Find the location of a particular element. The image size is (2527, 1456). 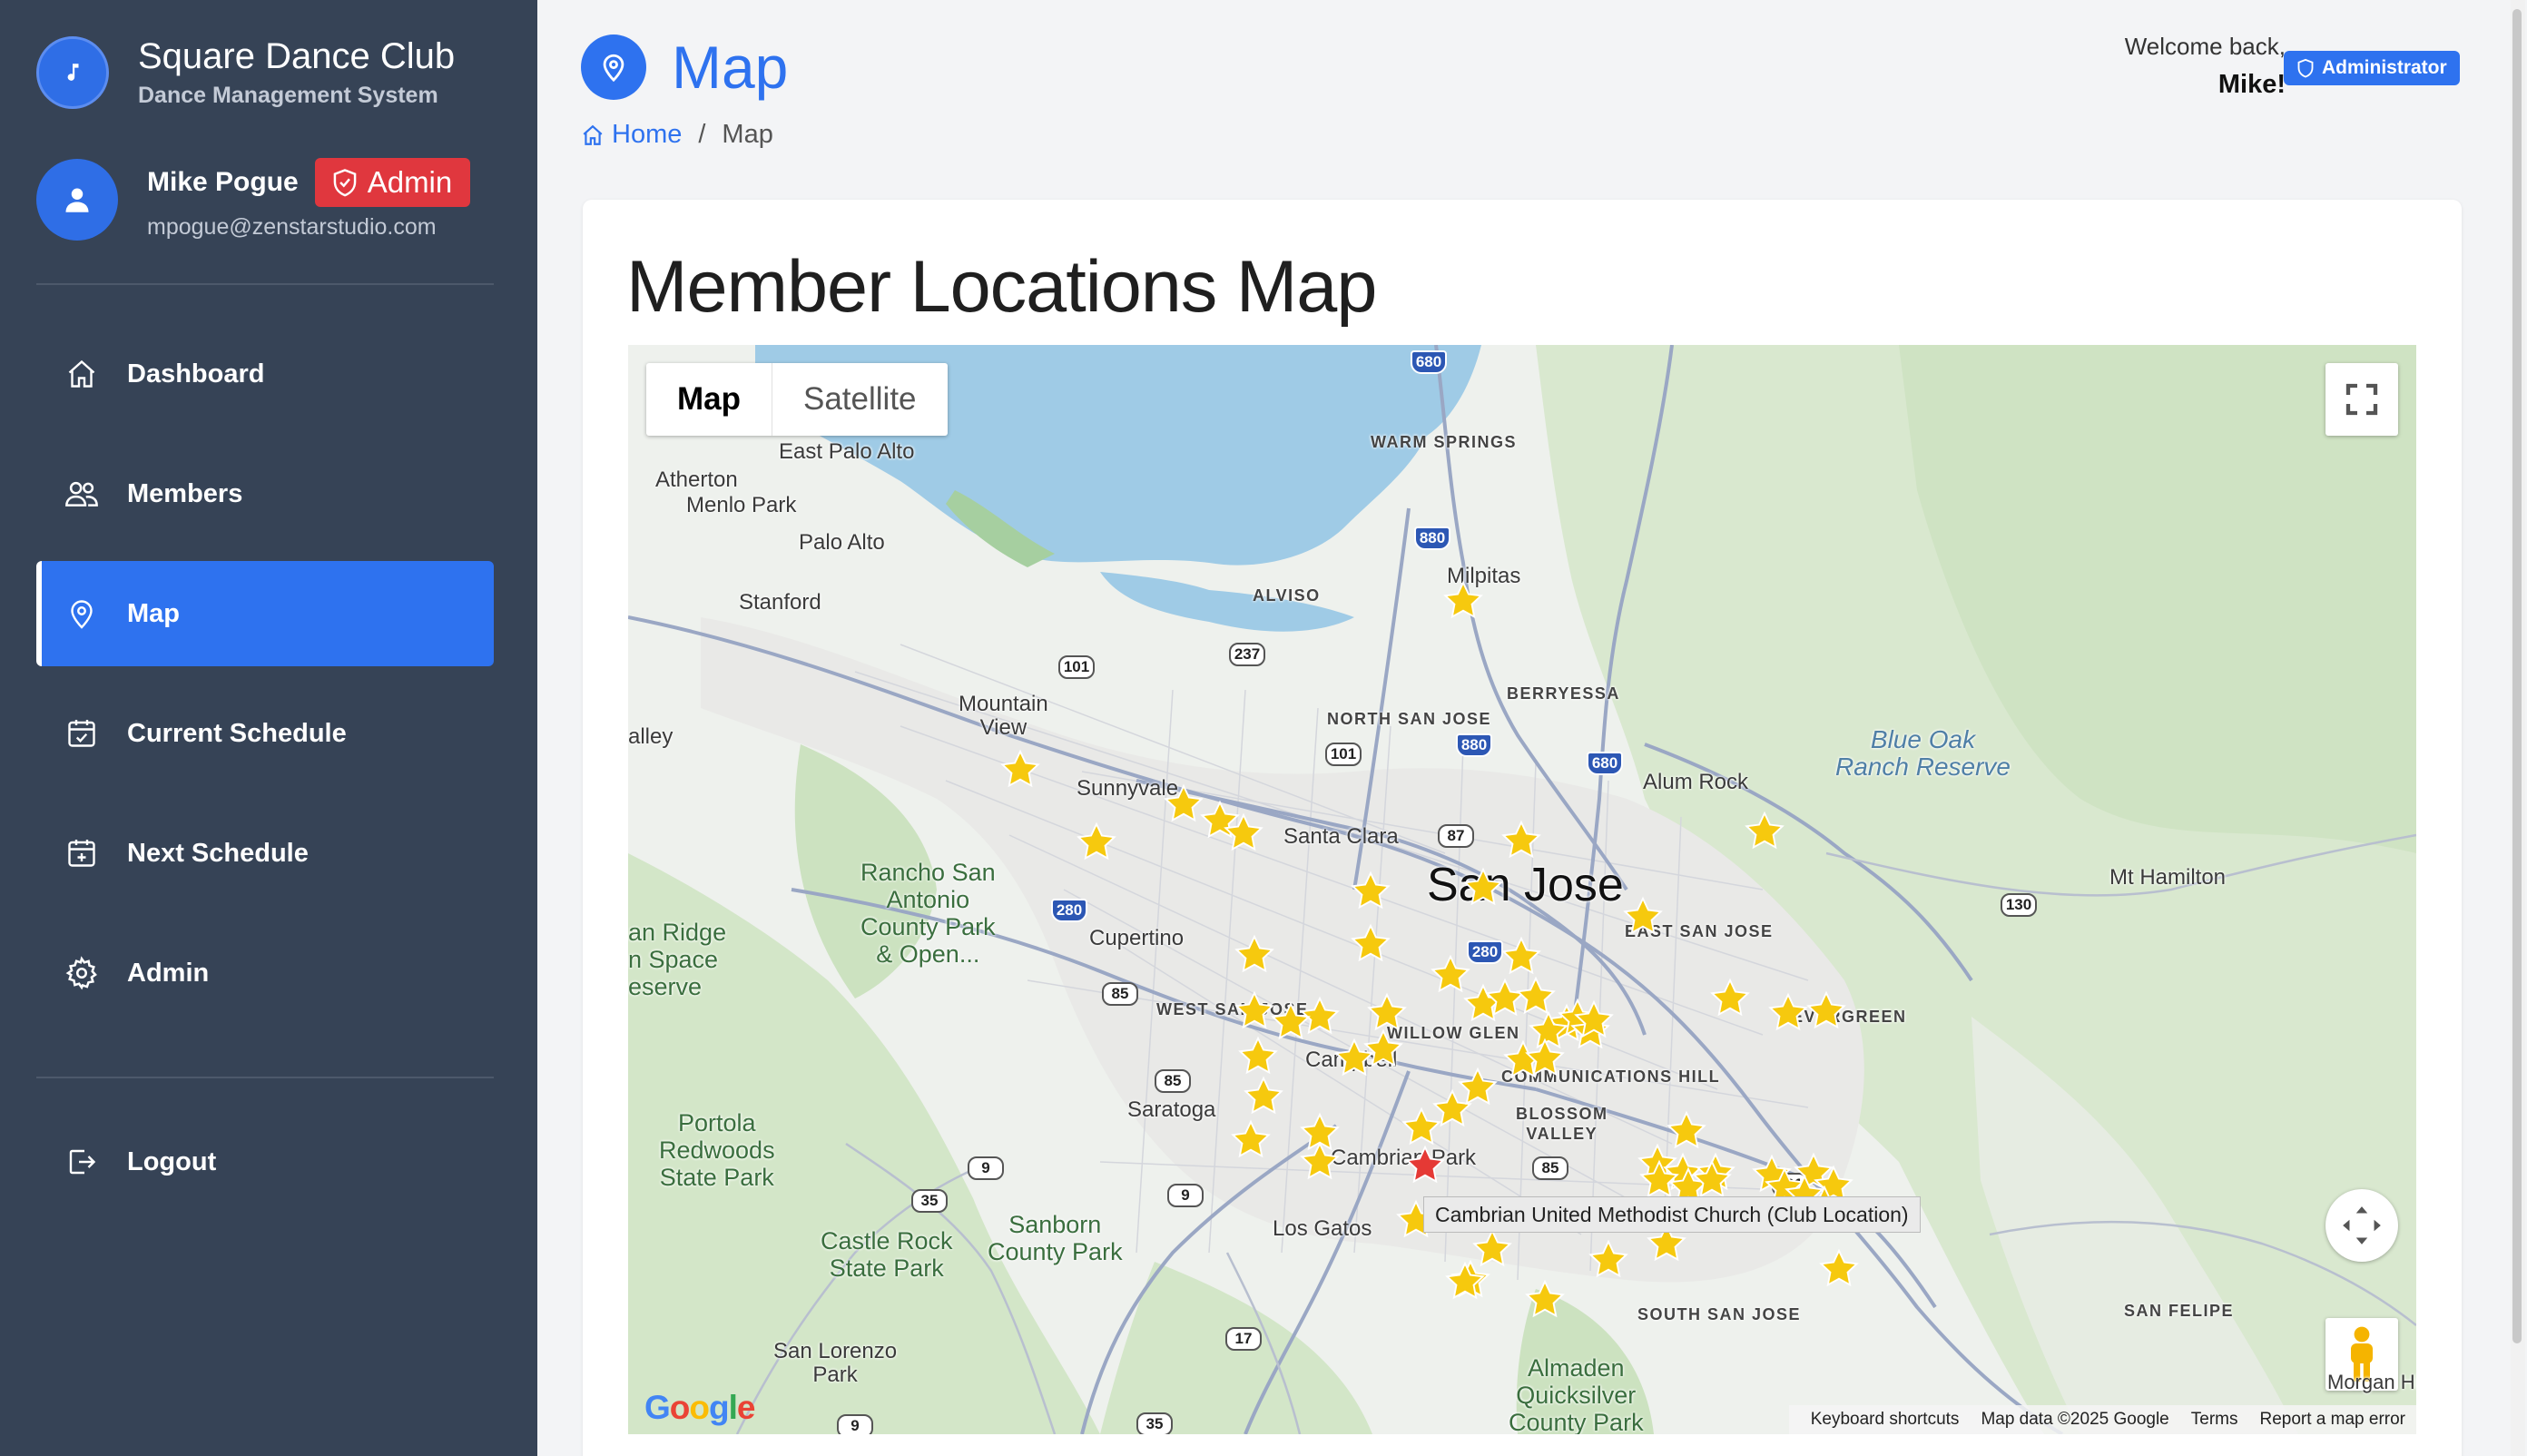

administrator-badge: Administrator is located at coordinates (2372, 68).